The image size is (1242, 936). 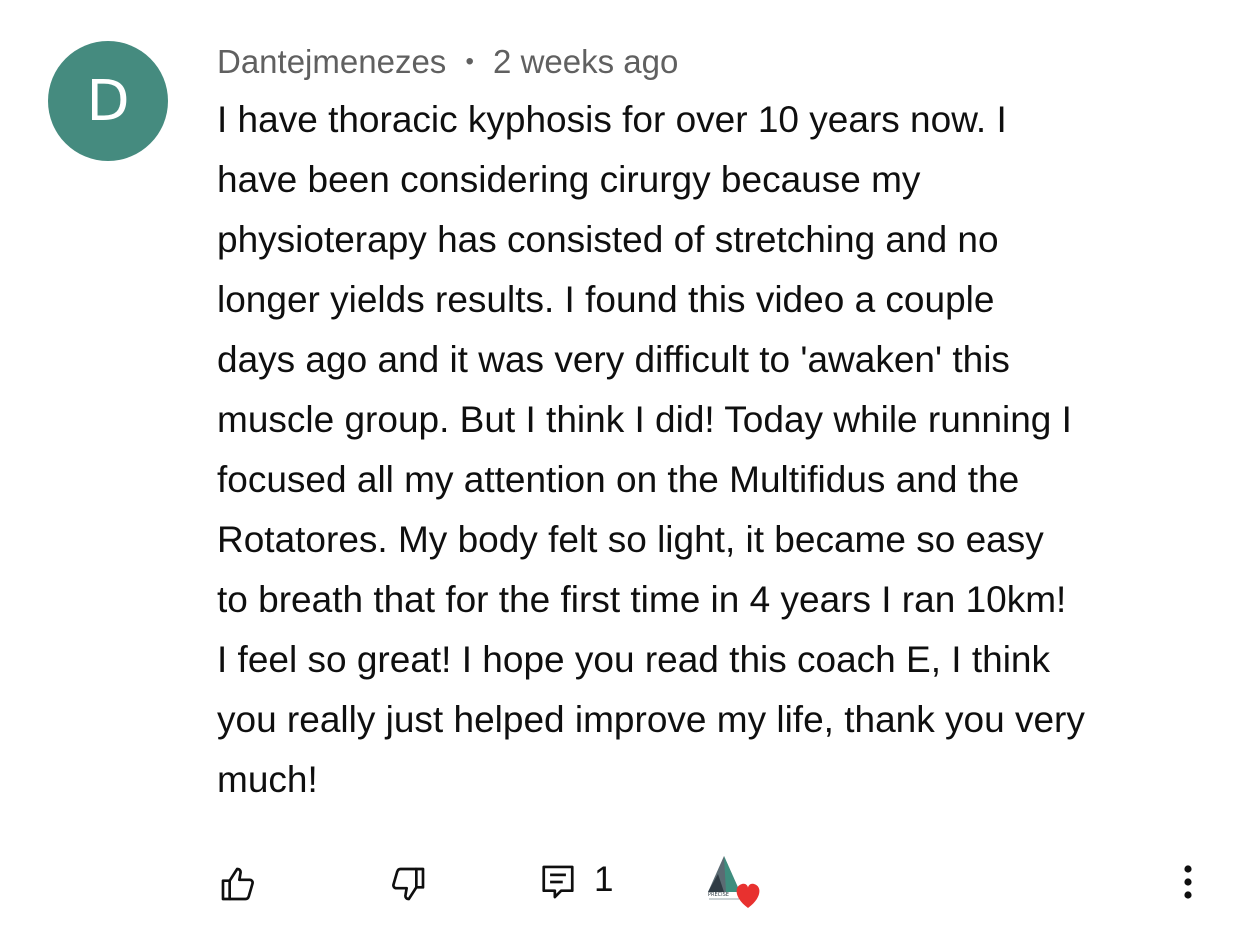 I want to click on author-name: Dantejmenezes, so click(x=331, y=61).